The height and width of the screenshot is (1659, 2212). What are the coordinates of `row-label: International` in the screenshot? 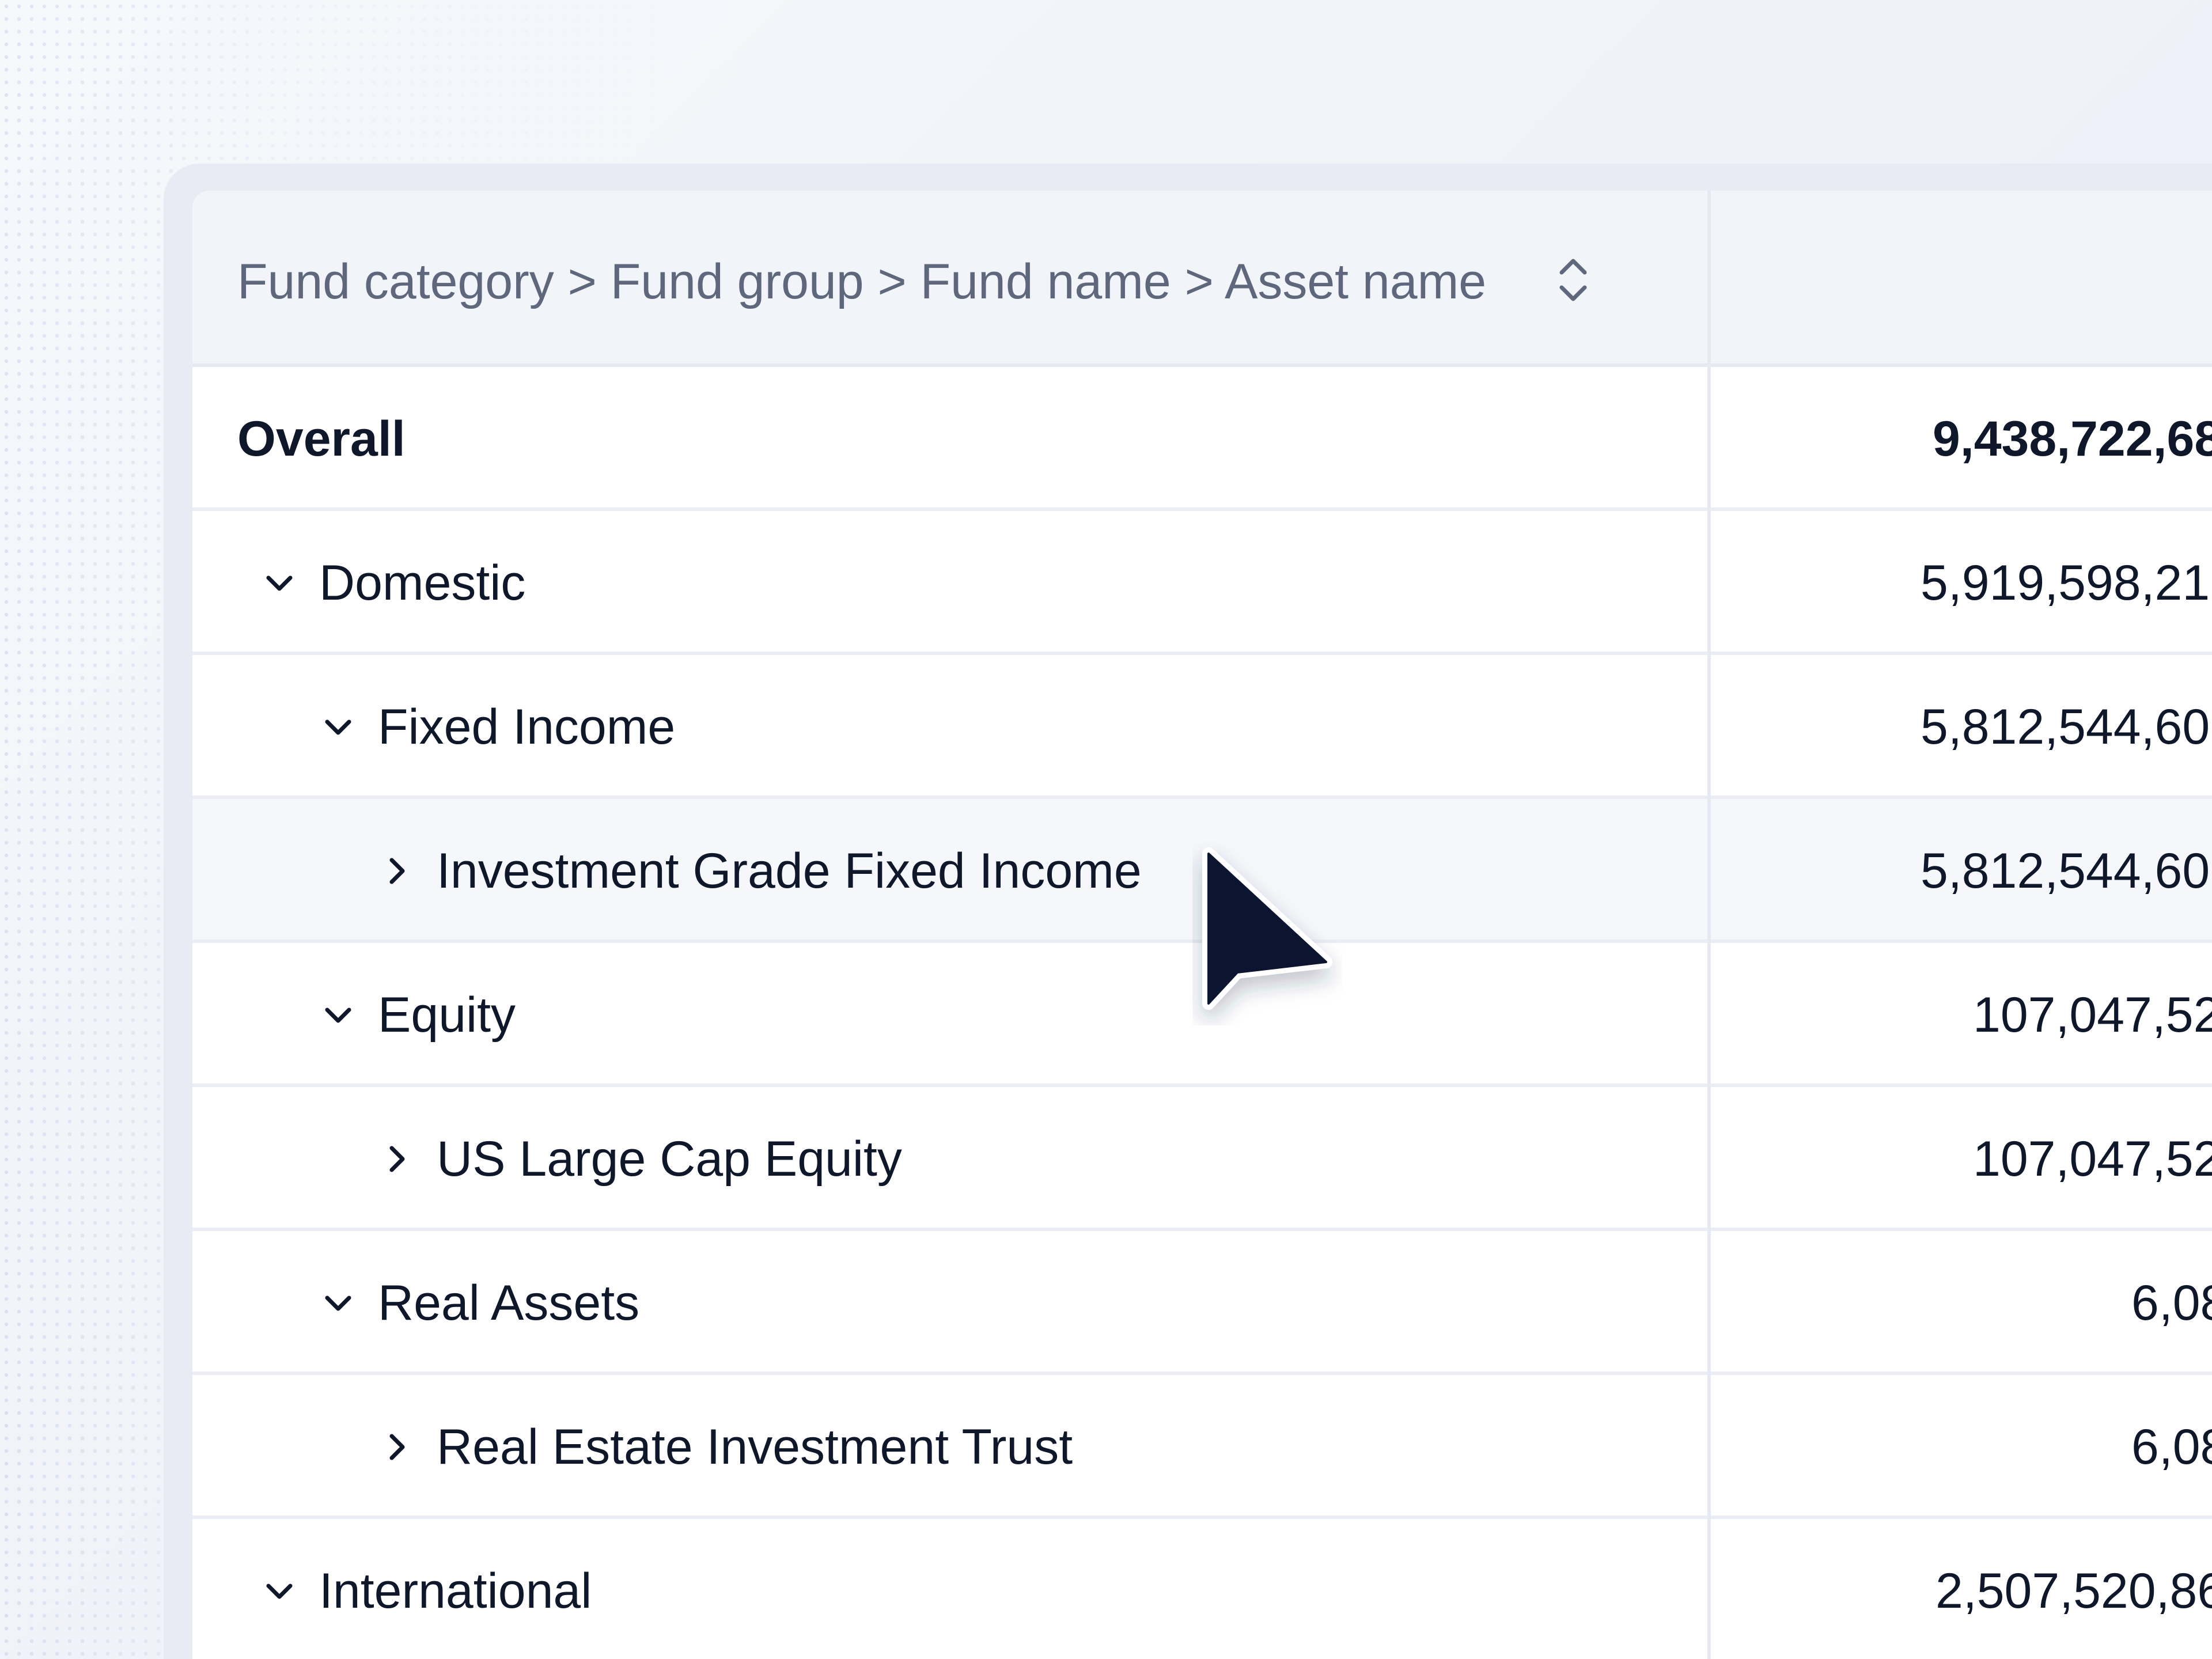 It's located at (455, 1591).